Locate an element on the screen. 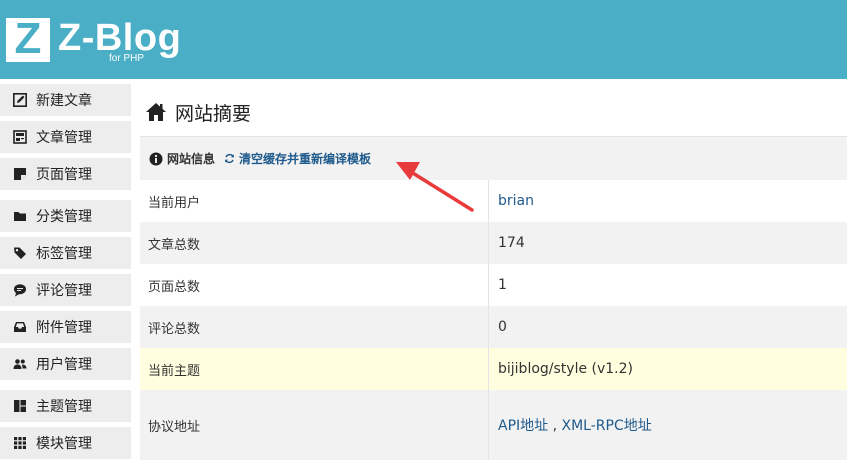 The image size is (847, 460). clear-cache-link: 清空缓存并重新编译模板 is located at coordinates (297, 158).